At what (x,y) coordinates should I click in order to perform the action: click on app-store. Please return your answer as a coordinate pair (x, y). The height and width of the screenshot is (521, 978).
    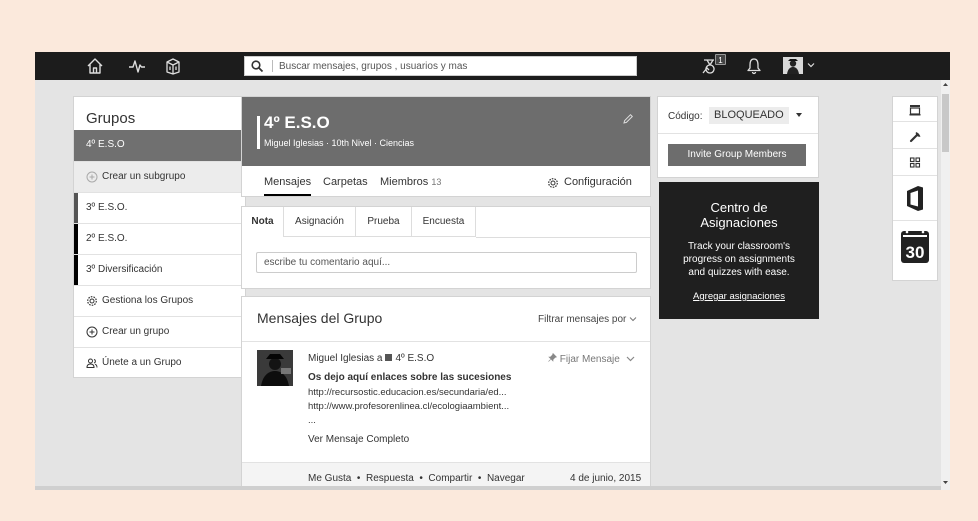
    Looking at the image, I should click on (915, 109).